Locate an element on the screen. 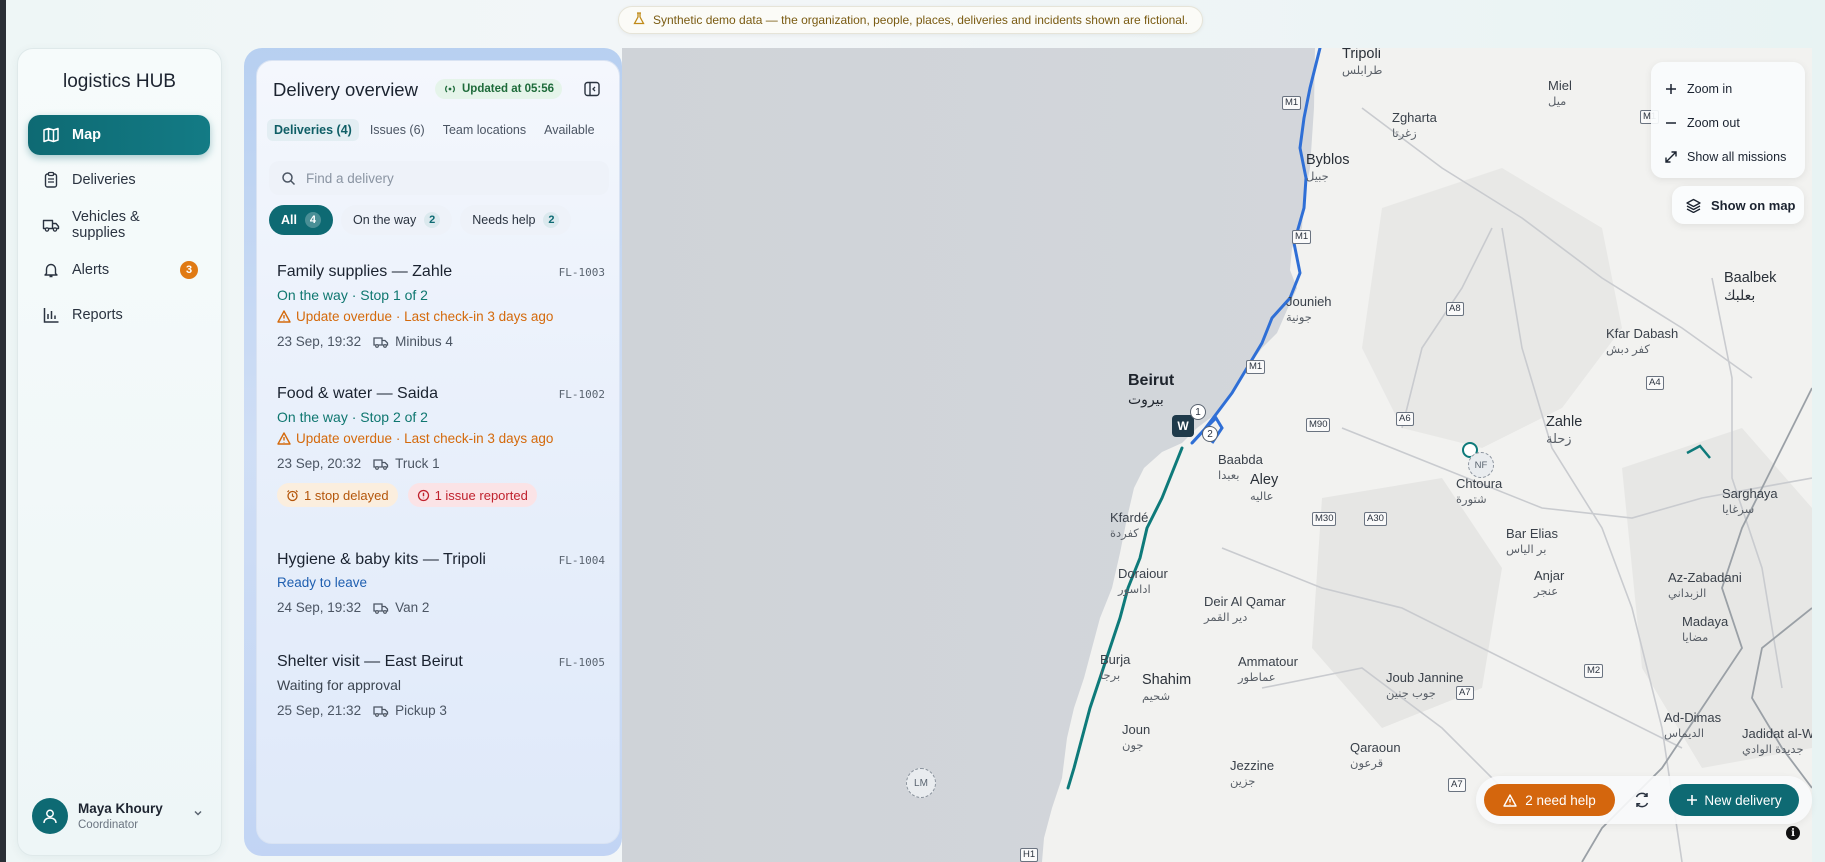  sidebar-item-label: Deliveries is located at coordinates (104, 180).